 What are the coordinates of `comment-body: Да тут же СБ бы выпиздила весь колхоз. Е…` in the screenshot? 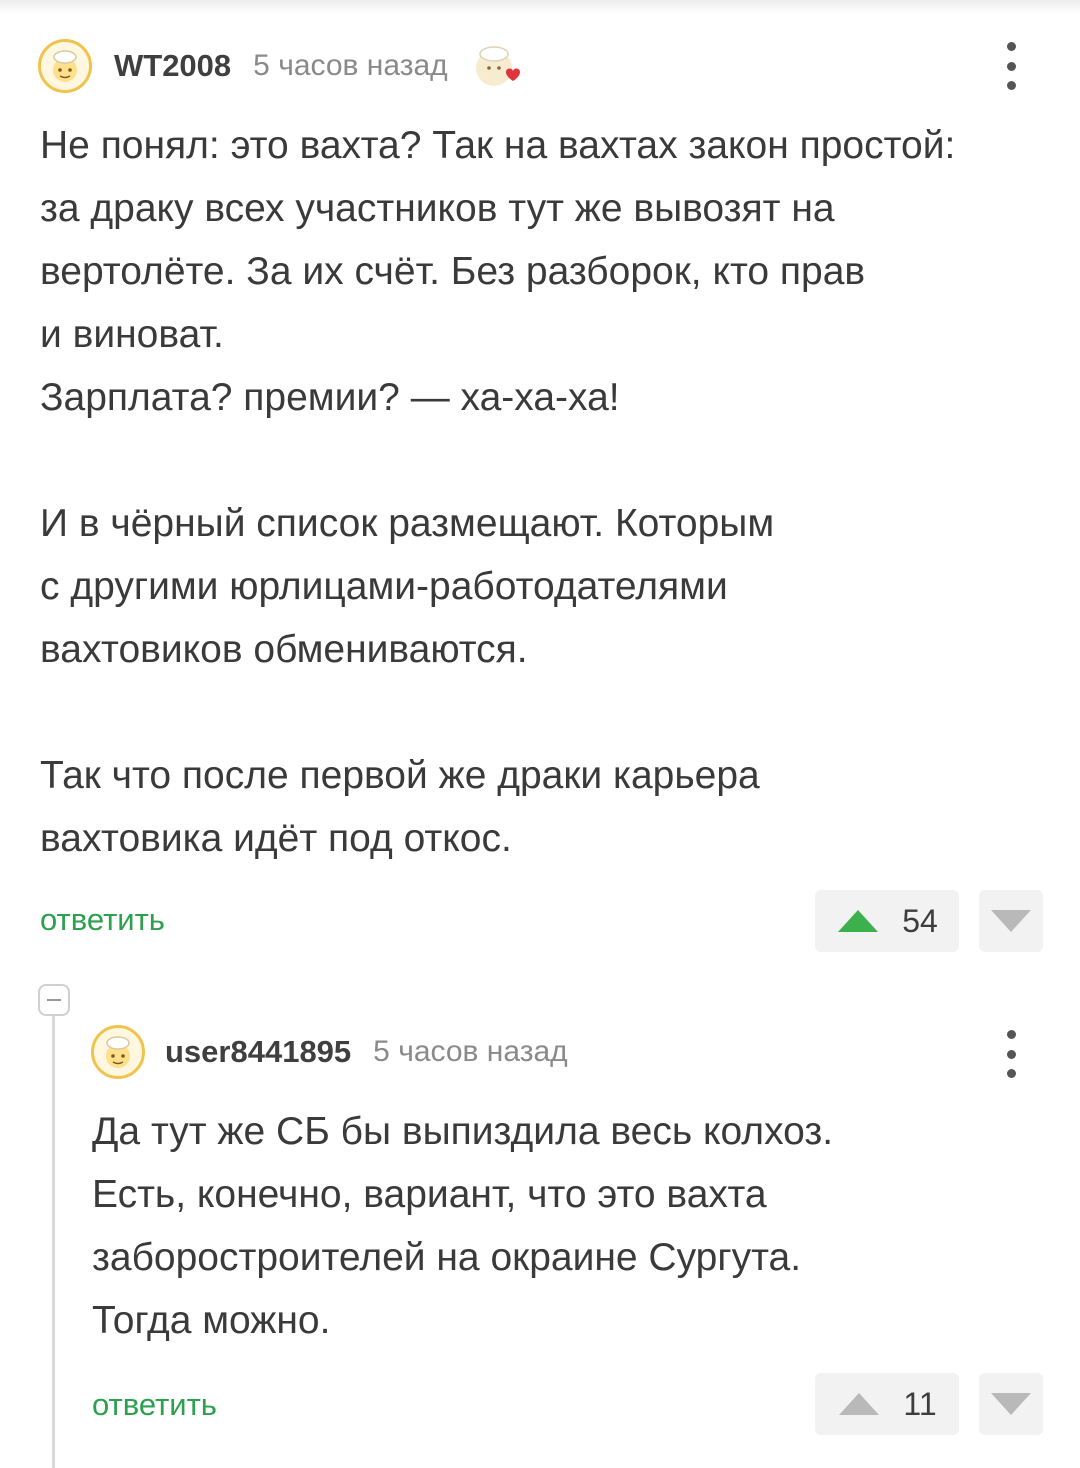 It's located at (462, 1226).